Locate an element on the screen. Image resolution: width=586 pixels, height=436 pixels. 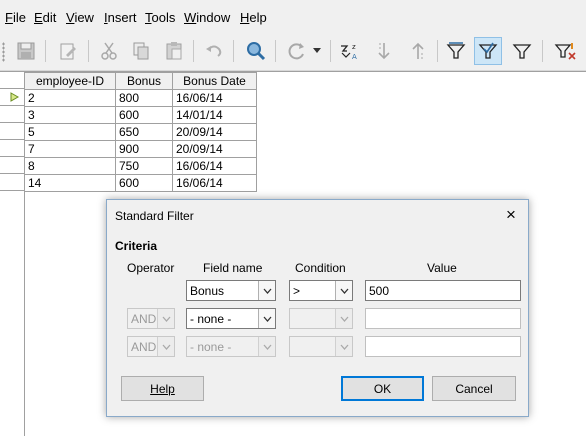
column-header-bonus: Bonus is located at coordinates (144, 81).